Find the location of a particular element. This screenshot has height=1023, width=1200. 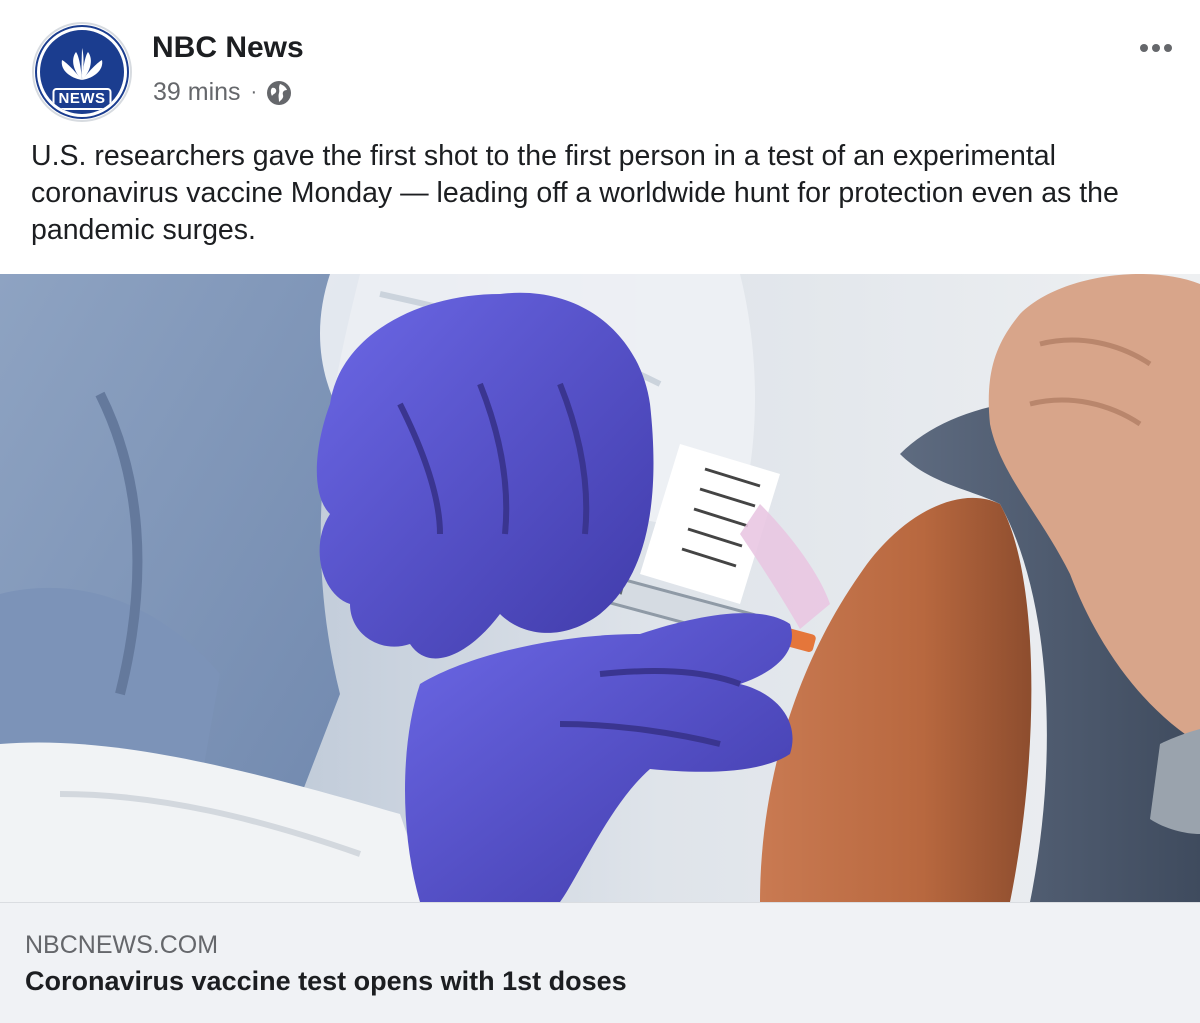

page-avatar: NEWS is located at coordinates (82, 72).